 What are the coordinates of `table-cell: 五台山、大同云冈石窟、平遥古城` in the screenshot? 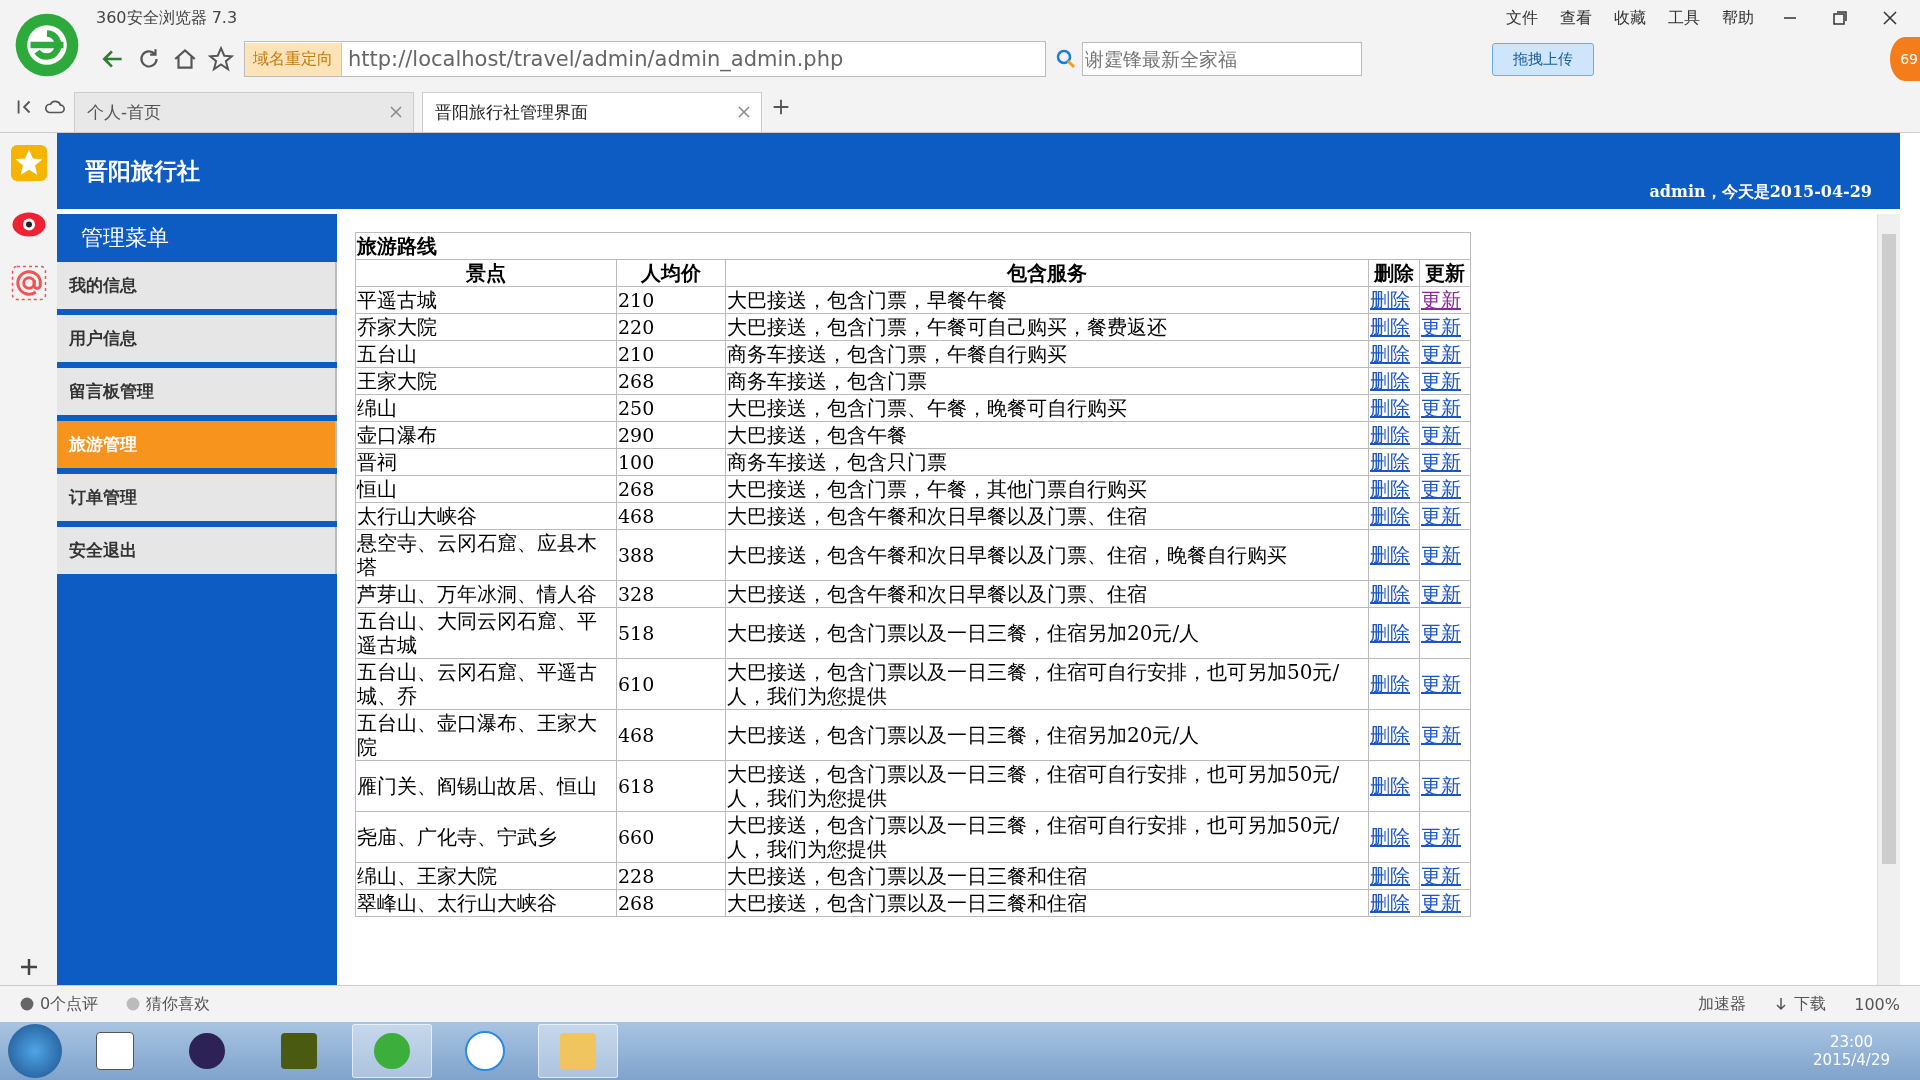 It's located at (486, 633).